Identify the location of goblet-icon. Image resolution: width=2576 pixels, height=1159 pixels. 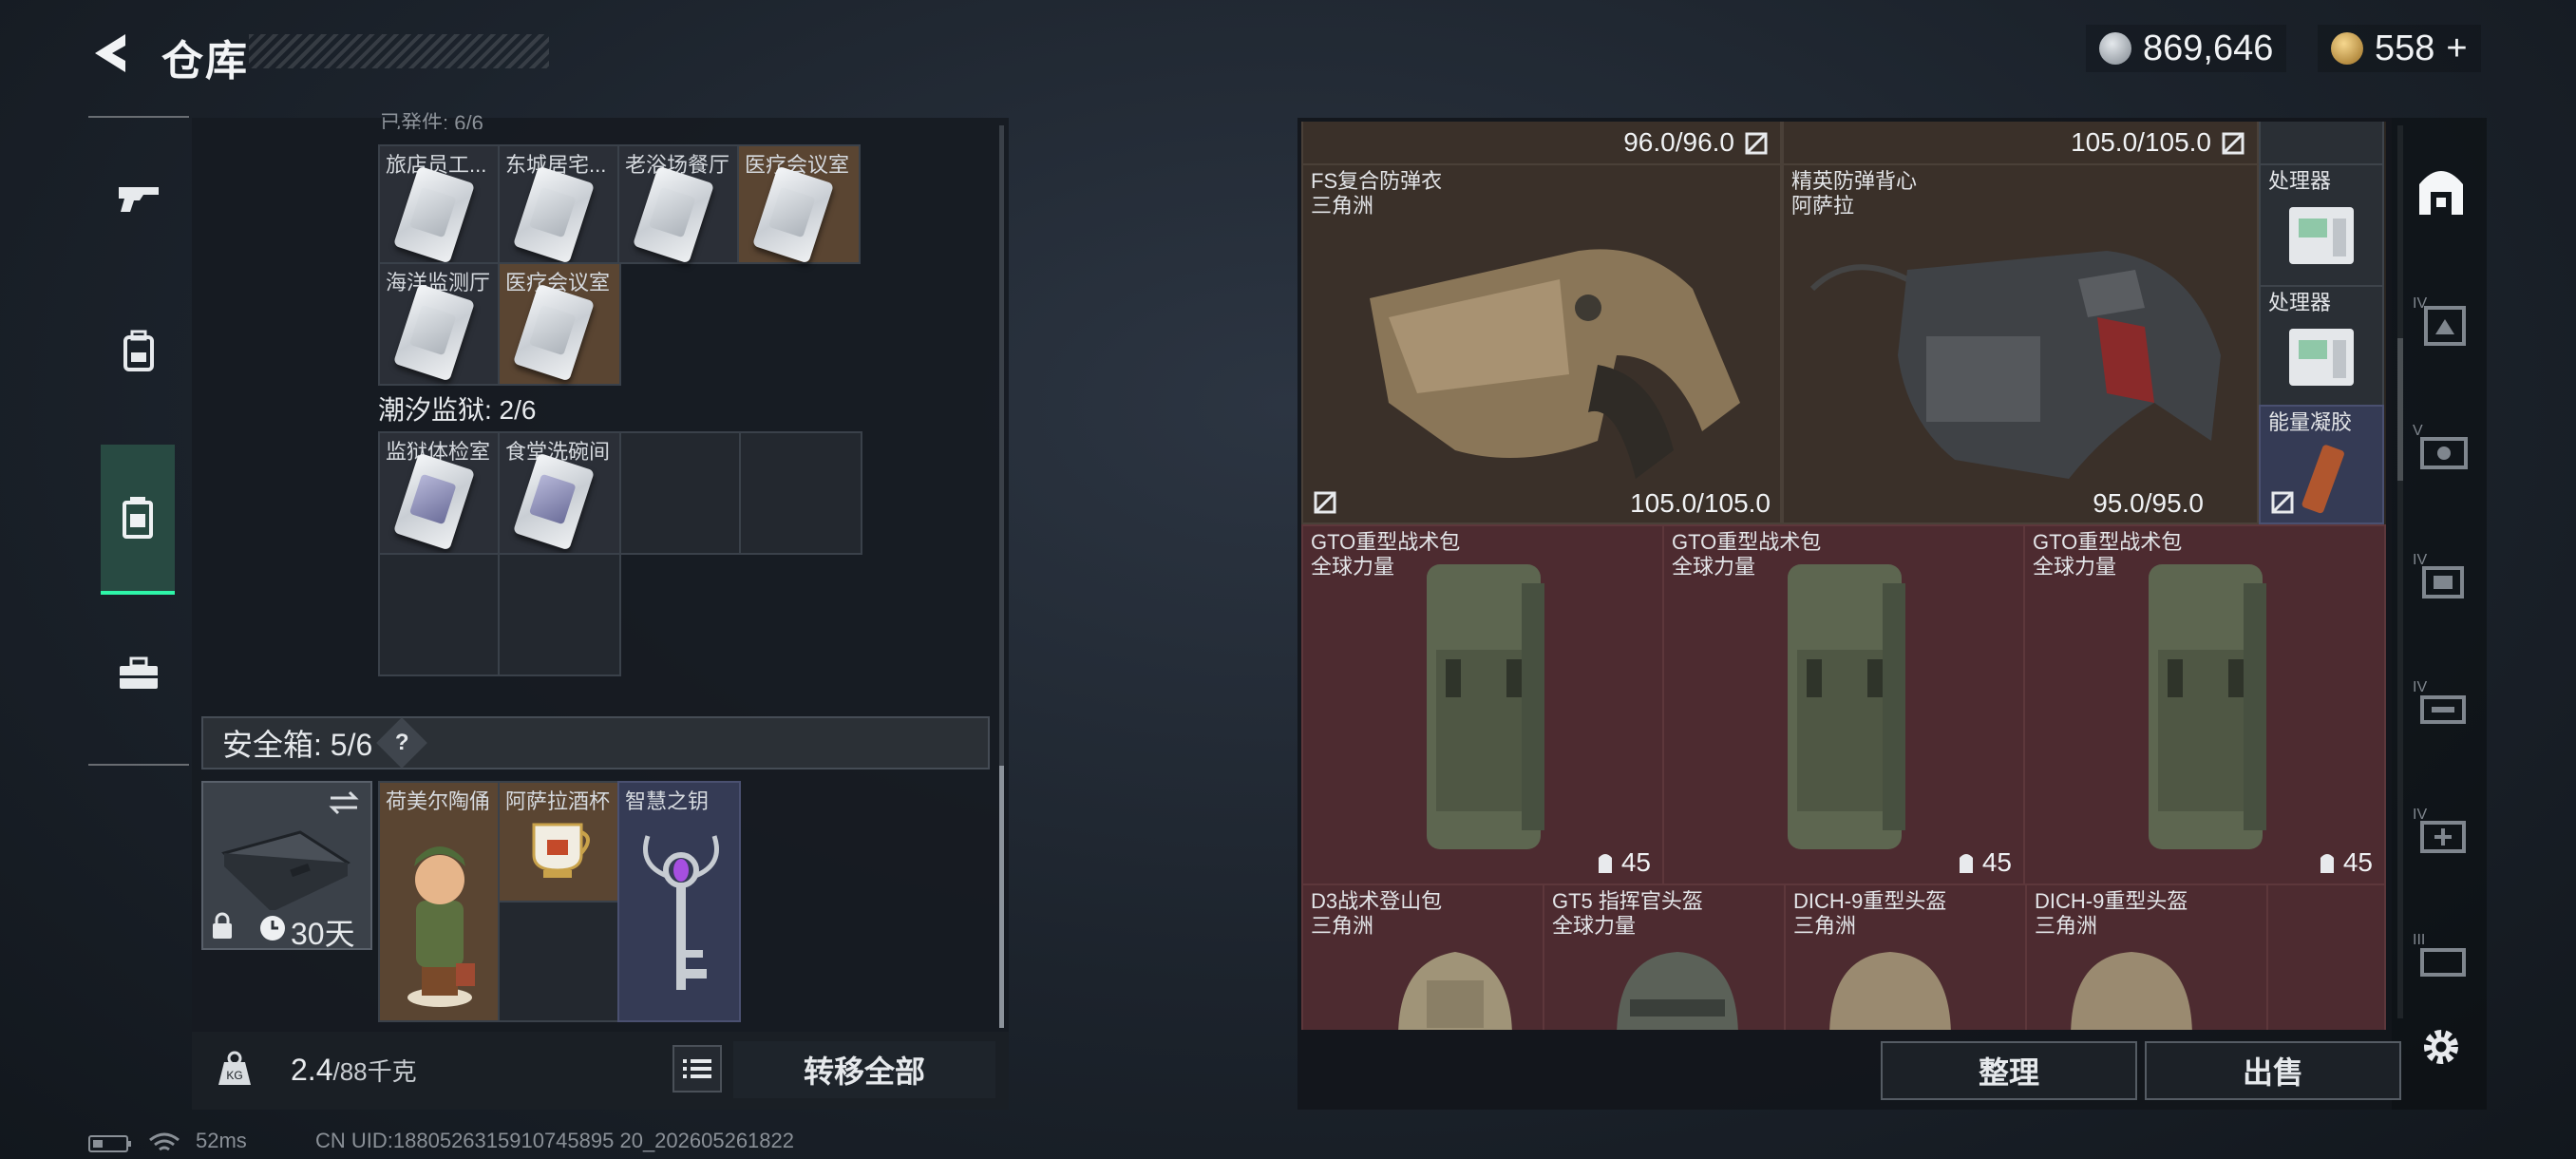
(561, 850).